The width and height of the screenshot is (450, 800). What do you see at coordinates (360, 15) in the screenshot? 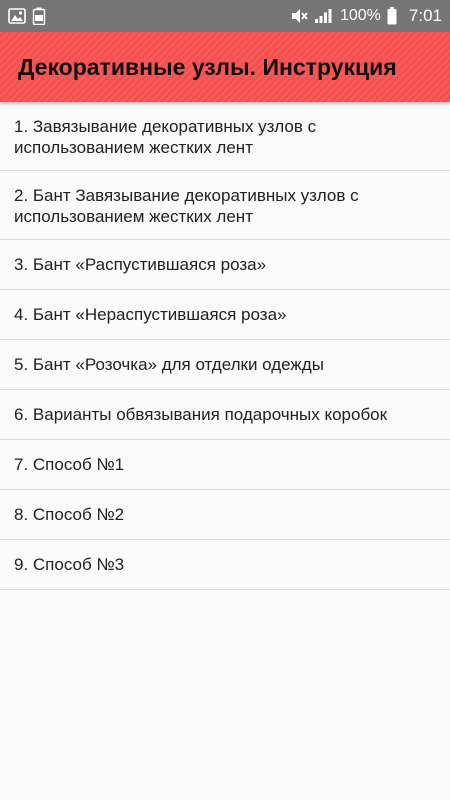
I see `battery-percent: 100%` at bounding box center [360, 15].